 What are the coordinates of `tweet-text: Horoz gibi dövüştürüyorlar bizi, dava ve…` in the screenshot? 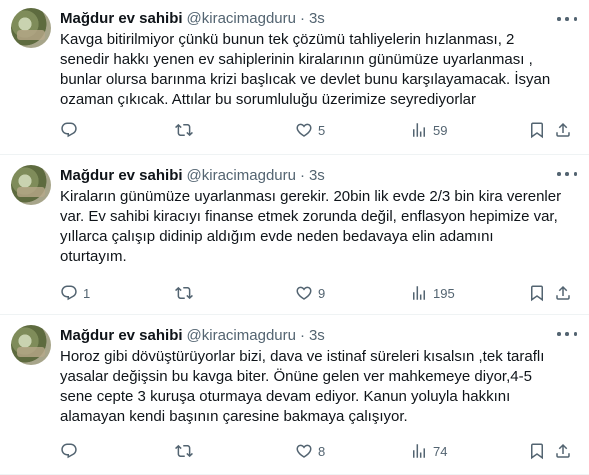 It's located at (317, 387).